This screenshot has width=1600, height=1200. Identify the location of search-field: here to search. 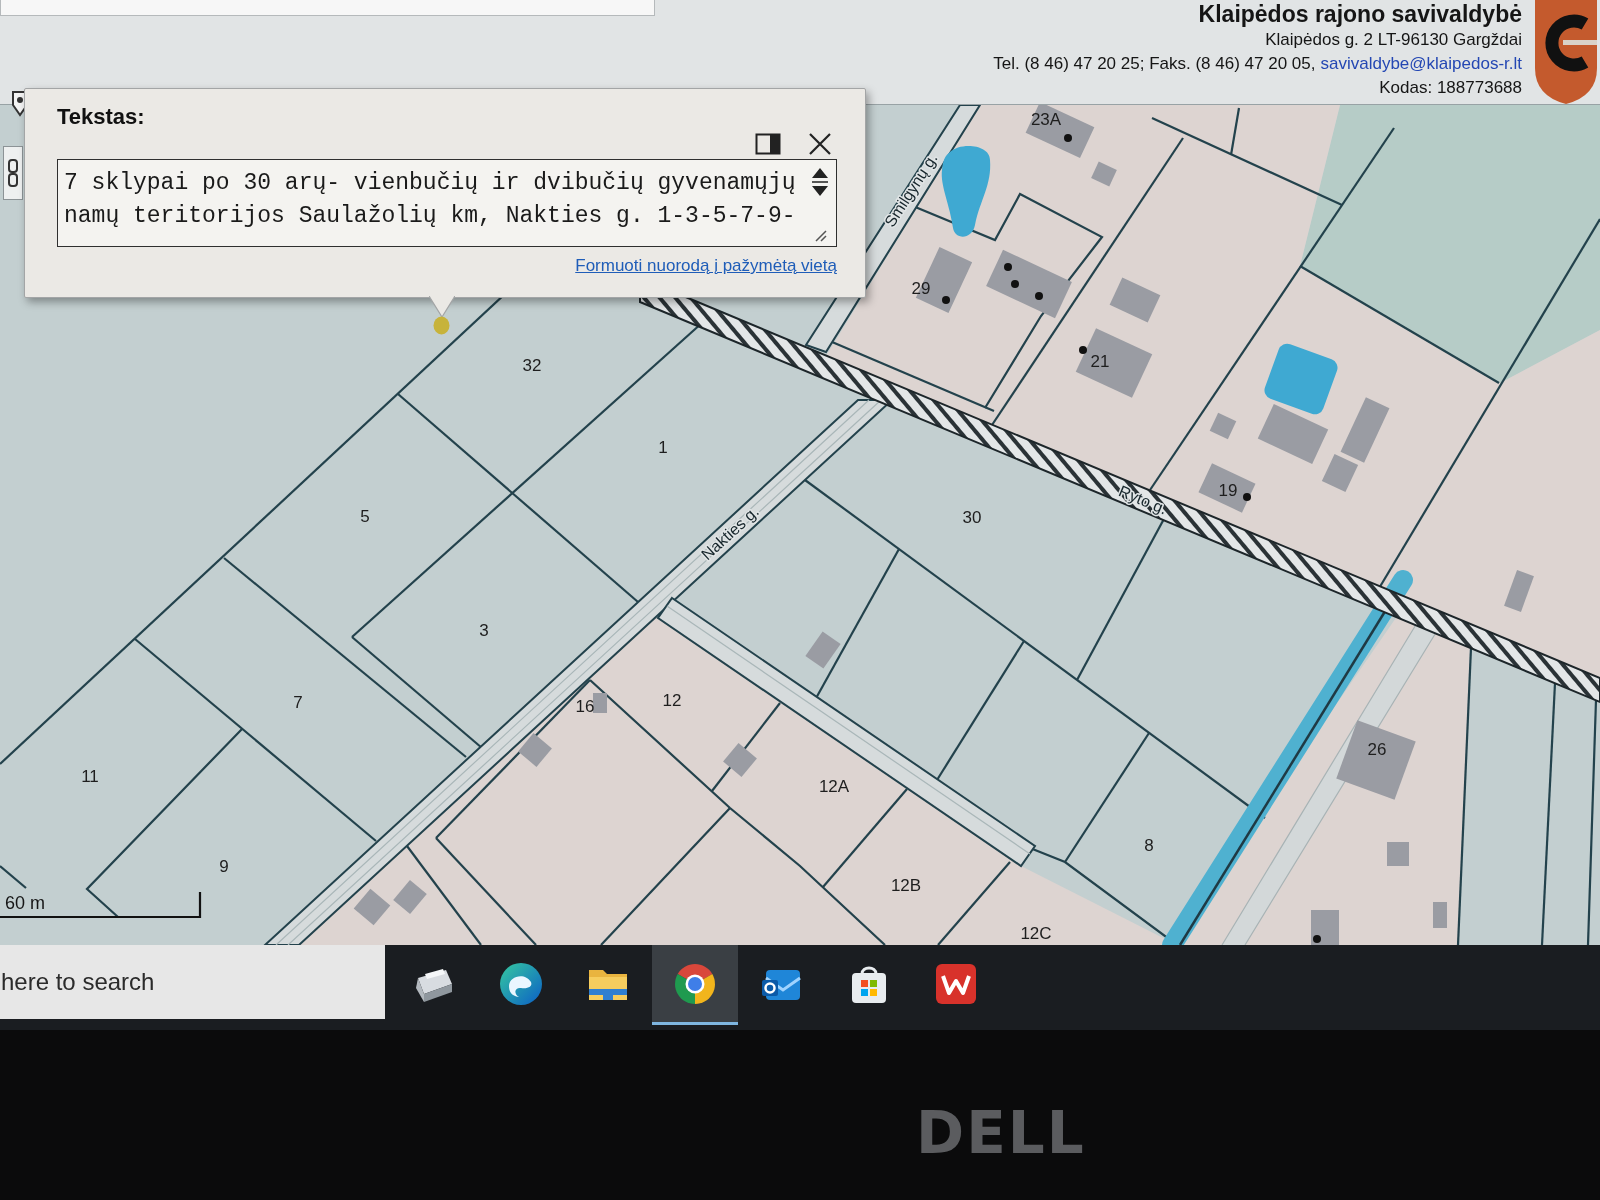
(192, 982).